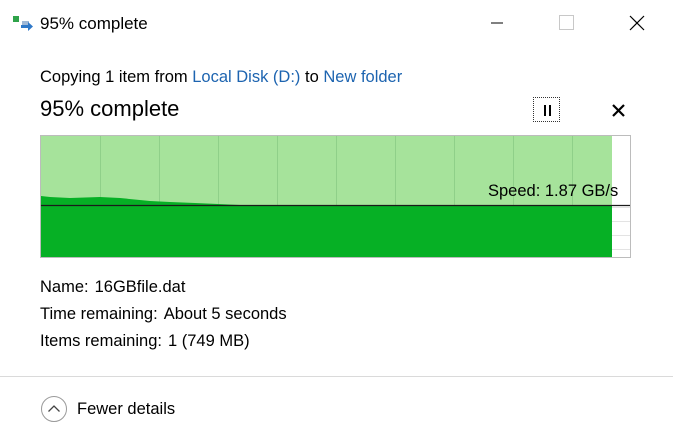 The width and height of the screenshot is (673, 444). Describe the element at coordinates (64, 287) in the screenshot. I see `name-label: Name:` at that location.